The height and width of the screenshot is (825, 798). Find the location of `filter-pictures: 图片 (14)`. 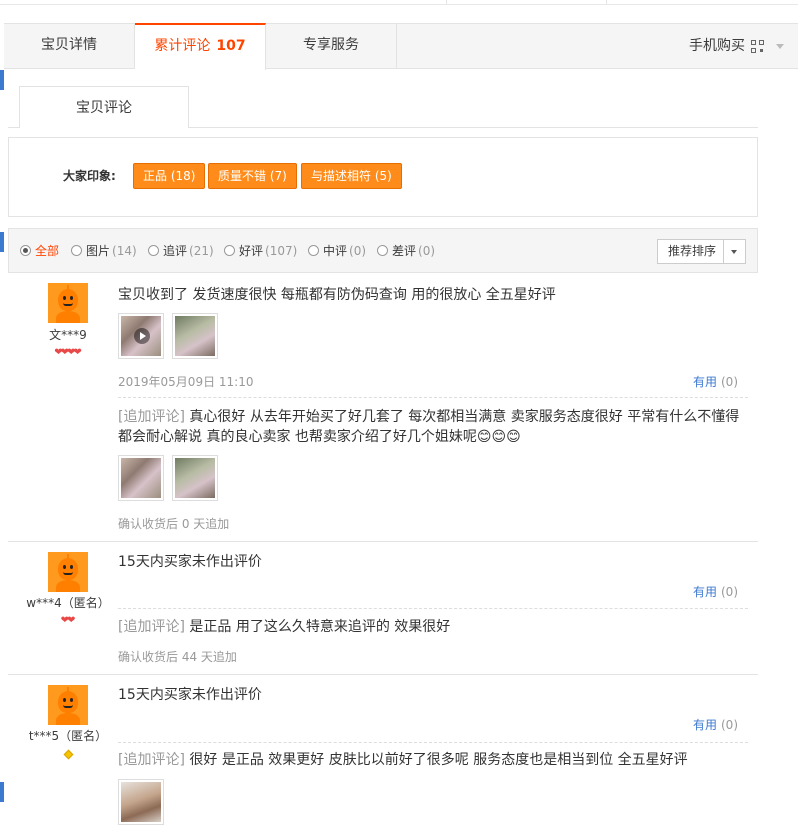

filter-pictures: 图片 (14) is located at coordinates (104, 250).